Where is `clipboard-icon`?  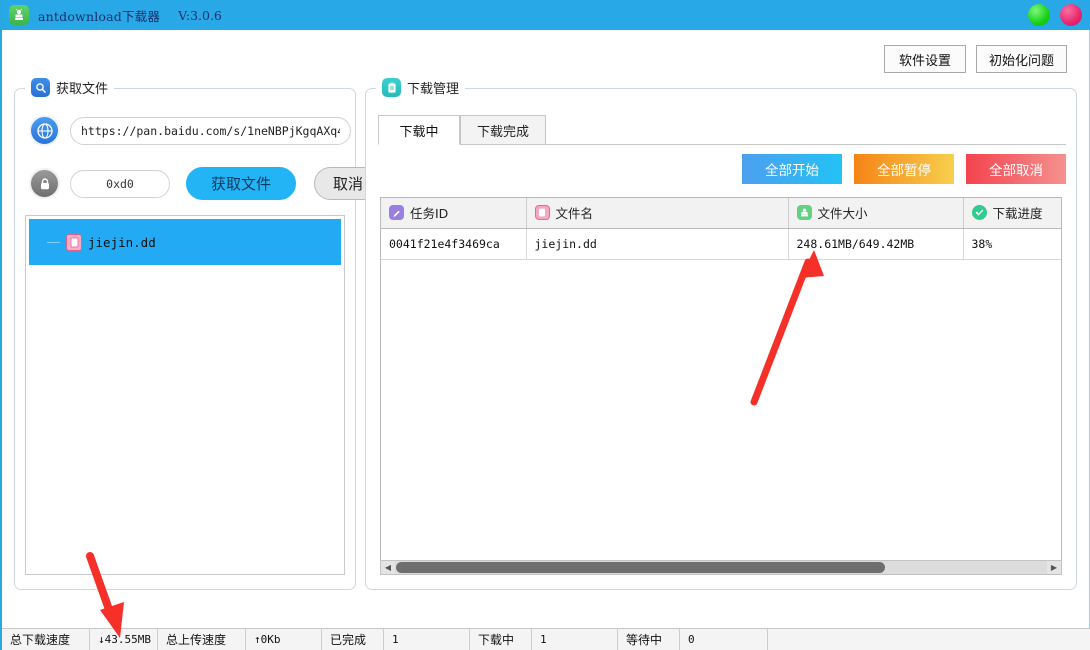 clipboard-icon is located at coordinates (391, 87).